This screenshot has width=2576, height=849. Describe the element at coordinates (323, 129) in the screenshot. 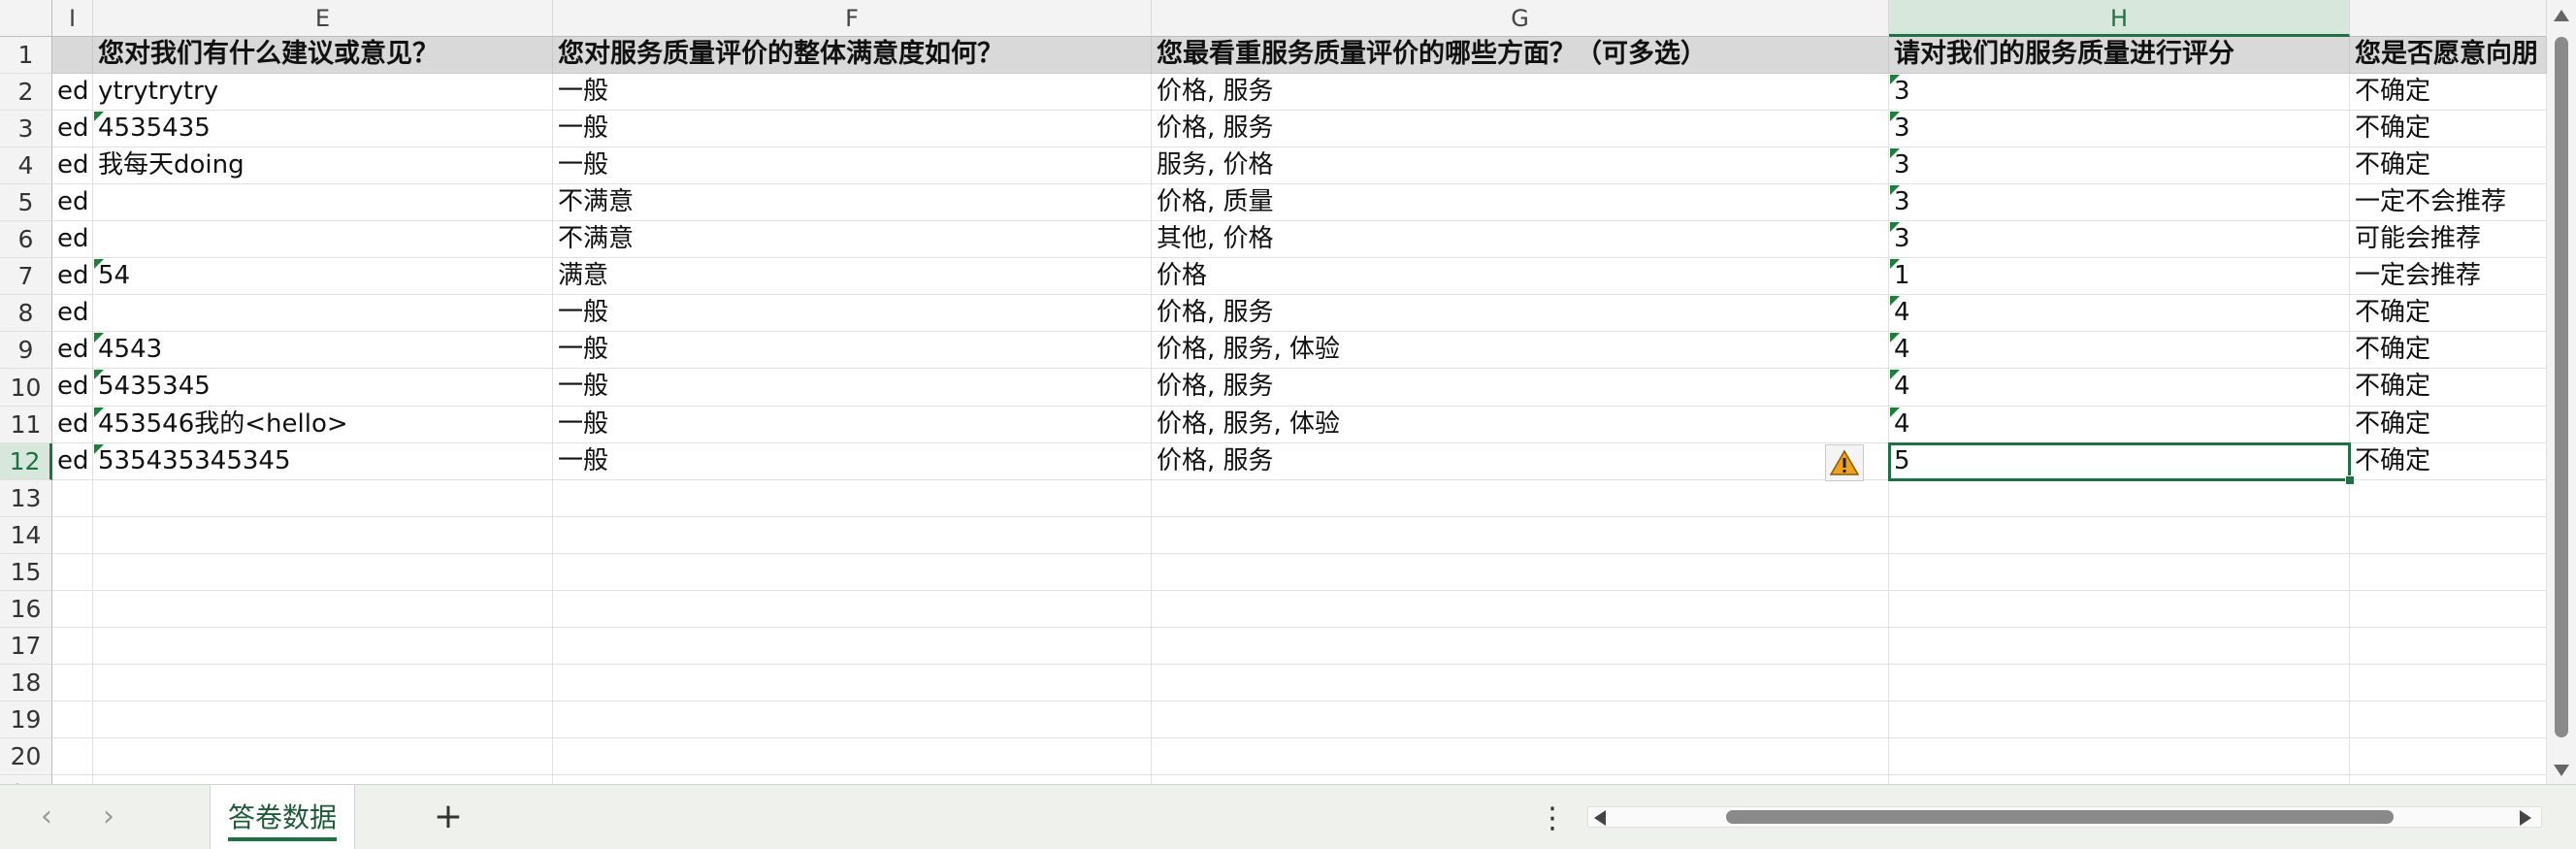

I see `table-cell: 4535435` at that location.